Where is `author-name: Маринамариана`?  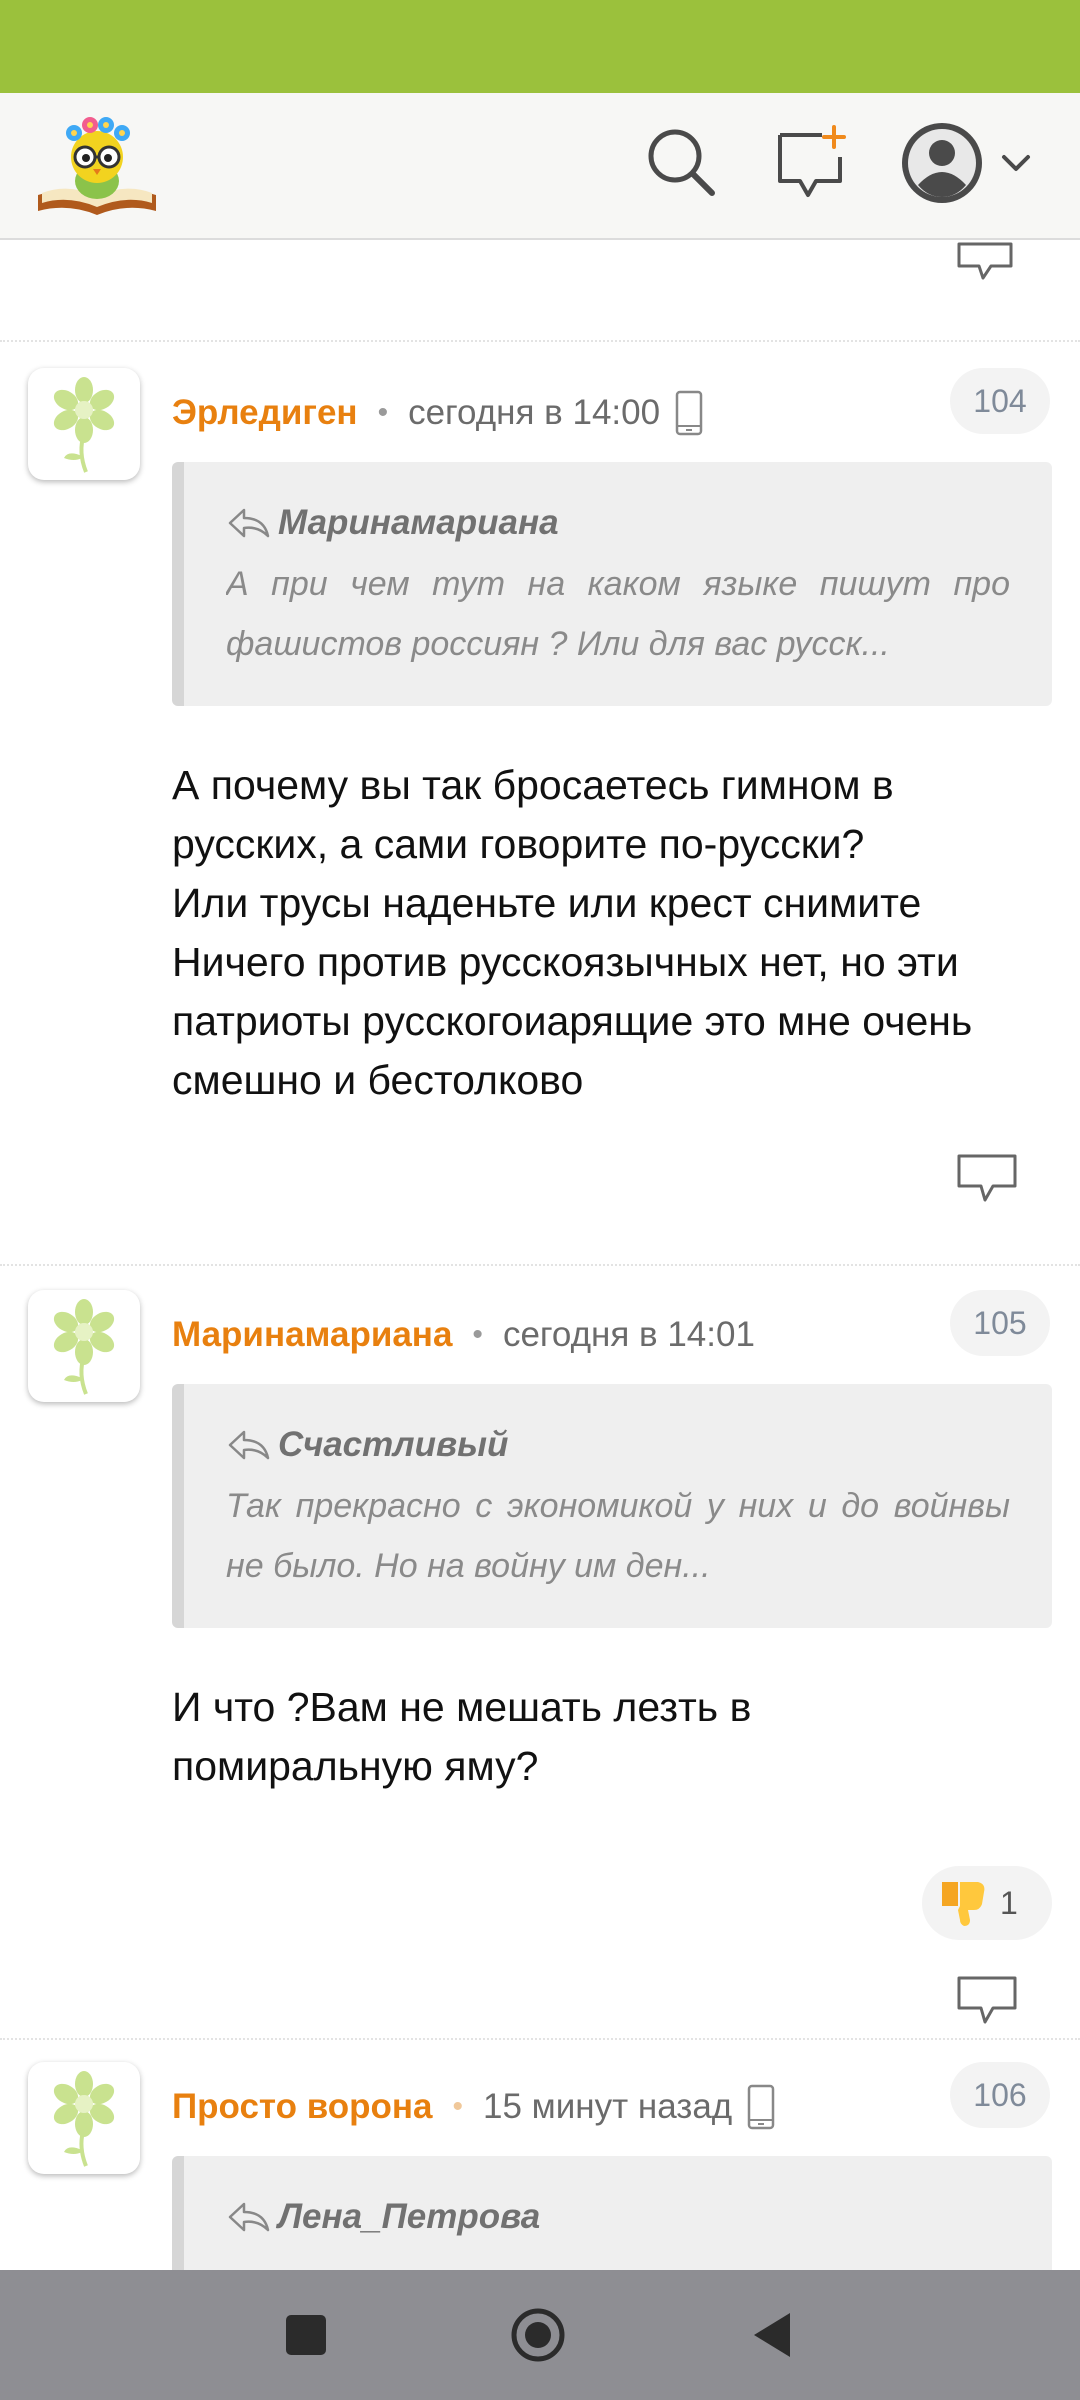
author-name: Маринамариана is located at coordinates (312, 1335).